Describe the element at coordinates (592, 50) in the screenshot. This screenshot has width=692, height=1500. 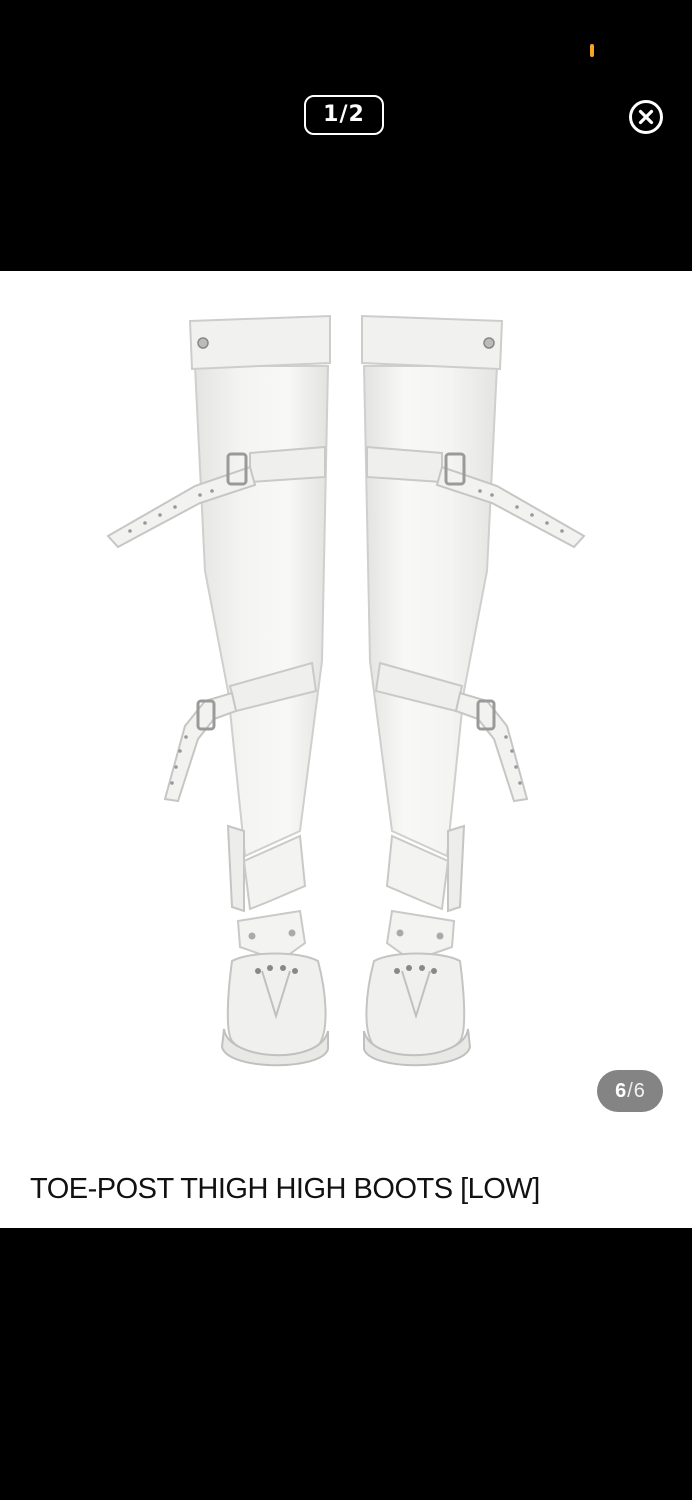
I see `status-indicator` at that location.